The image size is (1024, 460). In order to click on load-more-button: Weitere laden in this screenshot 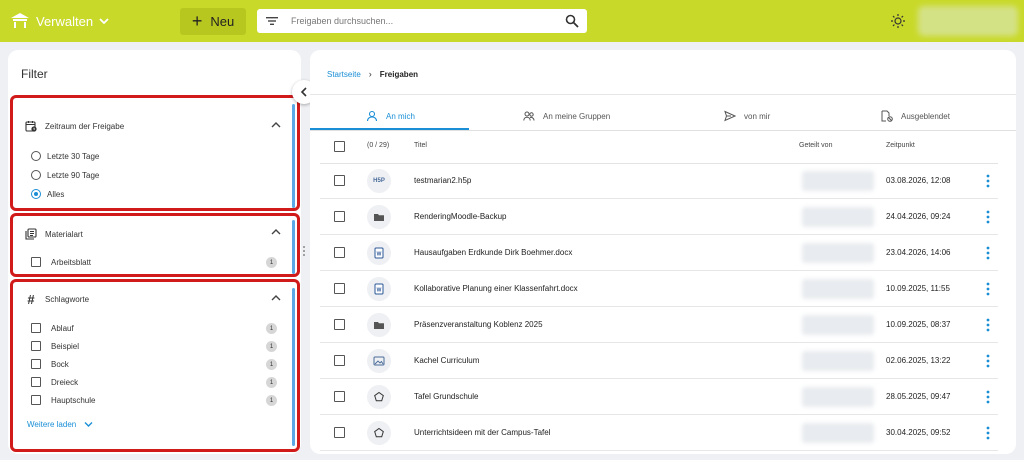, I will do `click(60, 424)`.